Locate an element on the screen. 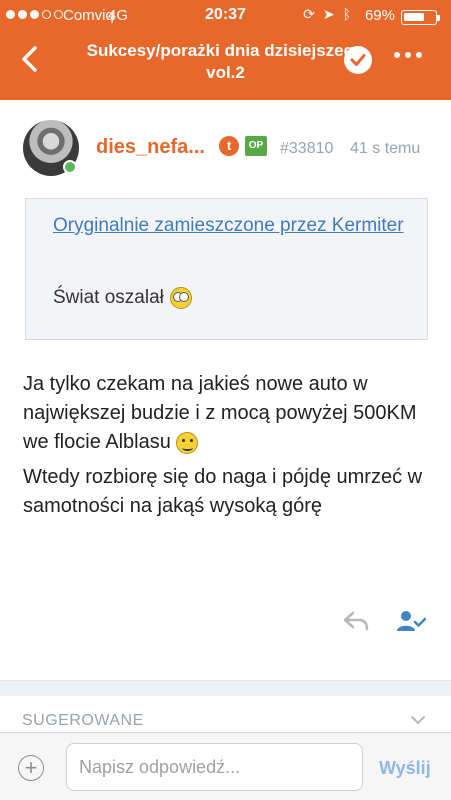 The width and height of the screenshot is (451, 800). compose-bar: + Wyślij is located at coordinates (225, 766).